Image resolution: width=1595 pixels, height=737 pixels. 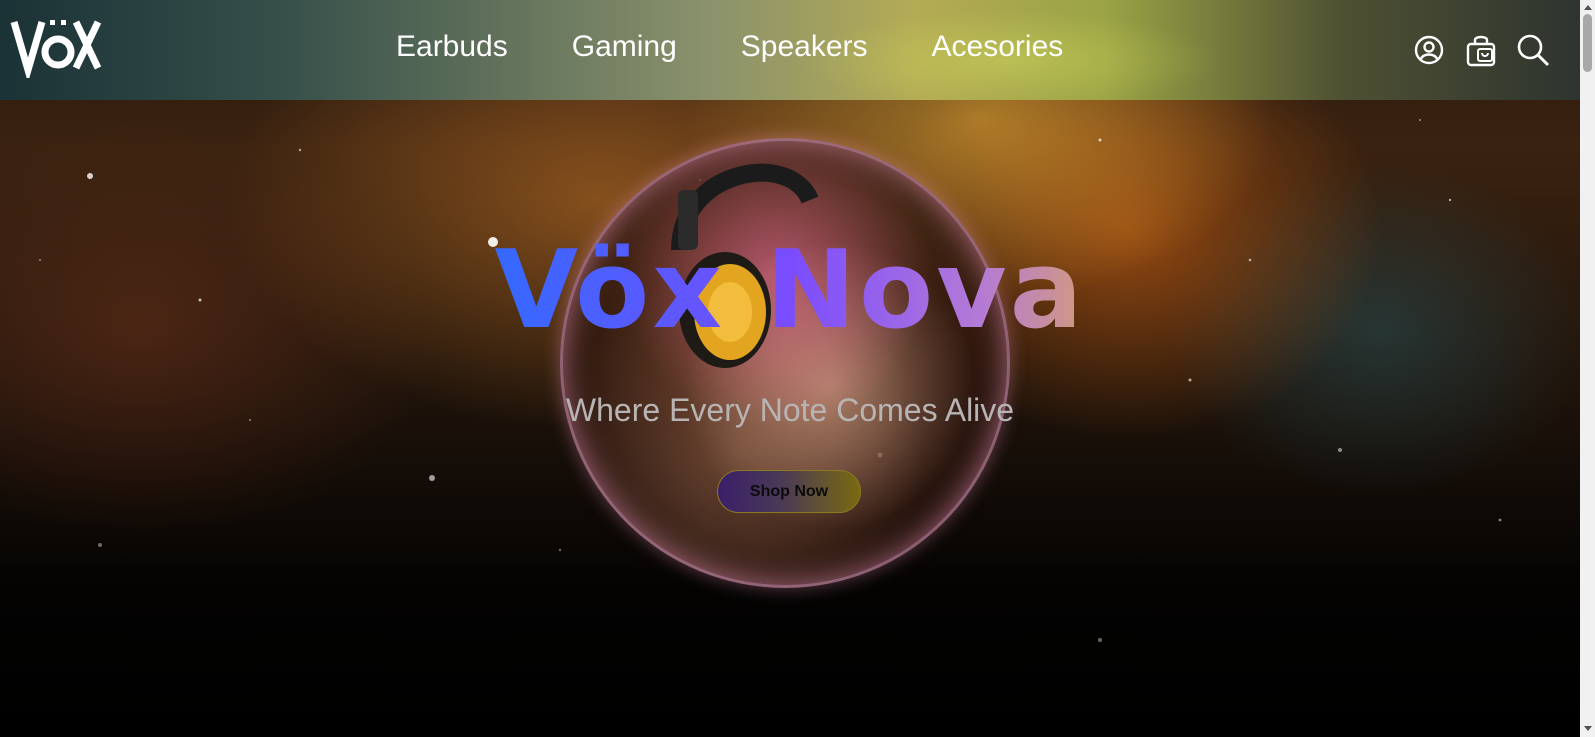 I want to click on scroll-up-arrow-icon, so click(x=1588, y=7).